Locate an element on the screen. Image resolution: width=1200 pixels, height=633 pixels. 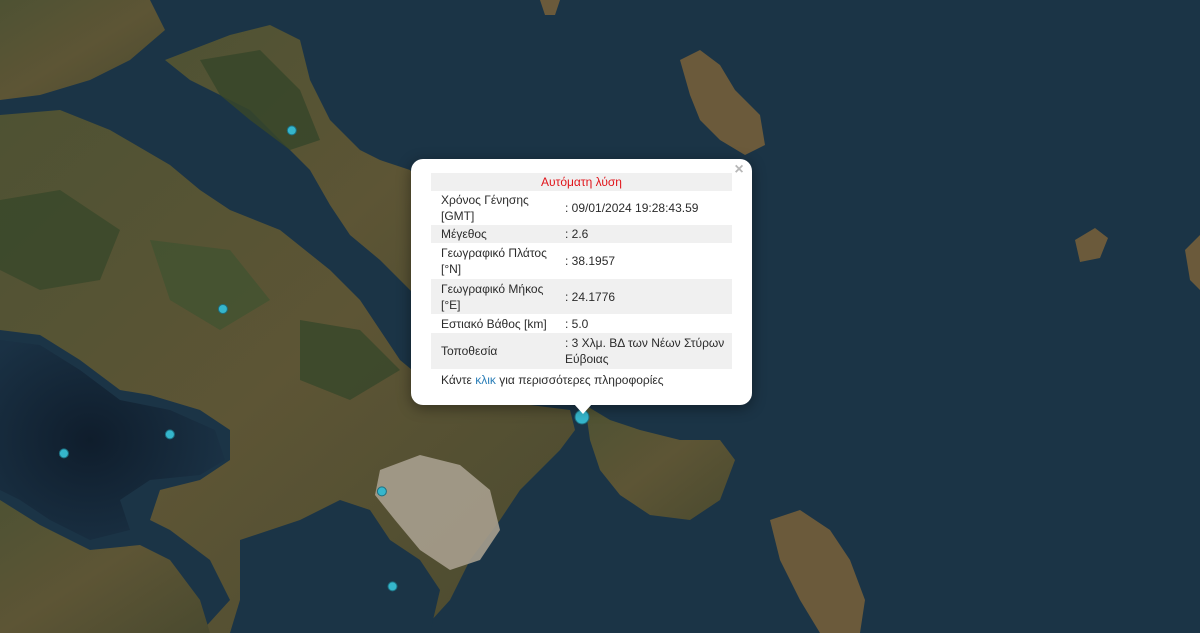
info-value: : 24.1776 is located at coordinates (590, 296).